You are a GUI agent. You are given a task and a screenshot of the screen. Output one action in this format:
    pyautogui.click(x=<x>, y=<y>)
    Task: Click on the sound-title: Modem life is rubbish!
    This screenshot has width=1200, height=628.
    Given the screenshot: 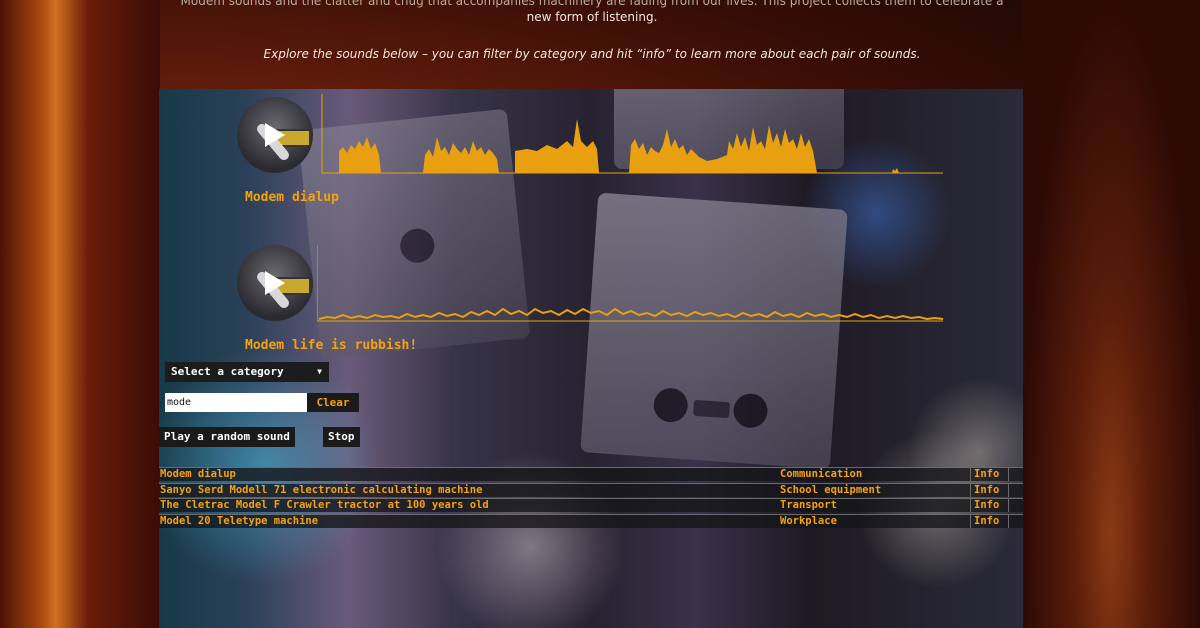 What is the action you would take?
    pyautogui.click(x=331, y=345)
    